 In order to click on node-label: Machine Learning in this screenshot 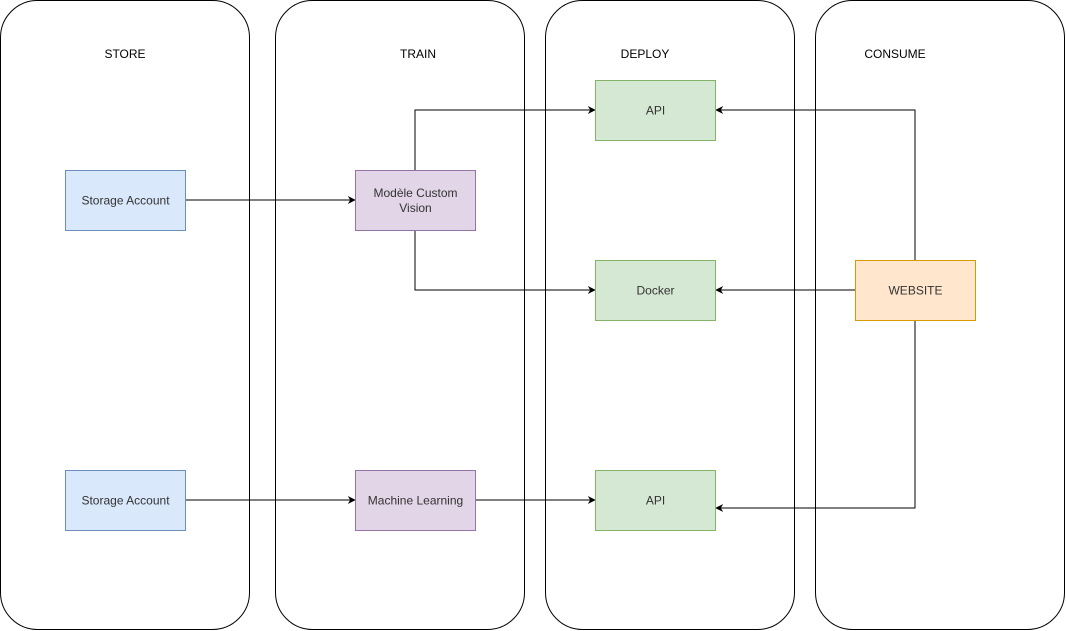, I will do `click(415, 501)`.